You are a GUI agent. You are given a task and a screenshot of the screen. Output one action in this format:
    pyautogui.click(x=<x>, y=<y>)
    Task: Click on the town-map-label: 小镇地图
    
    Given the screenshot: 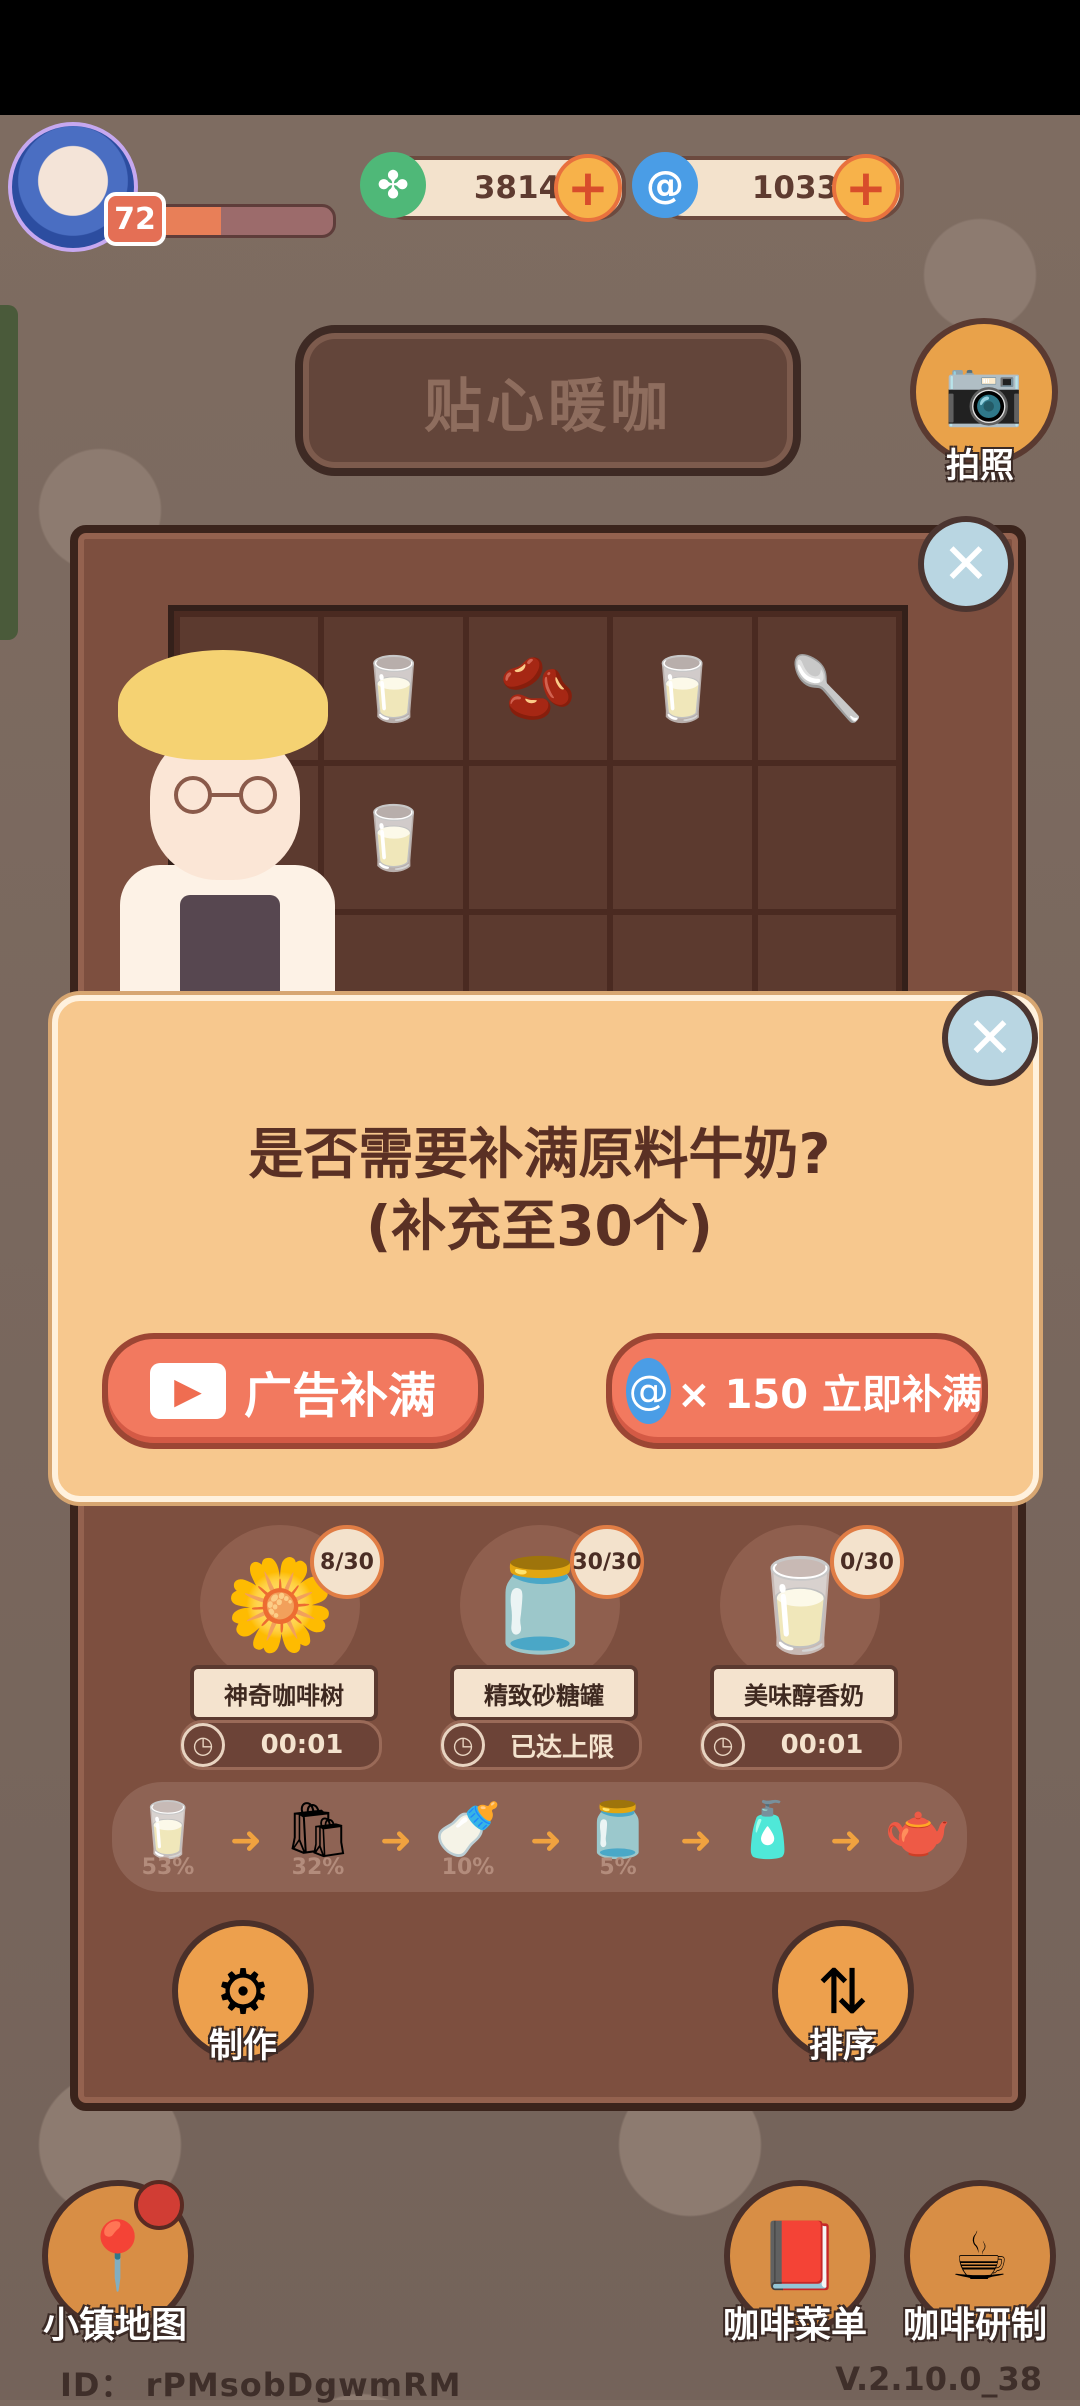 What is the action you would take?
    pyautogui.click(x=114, y=2325)
    